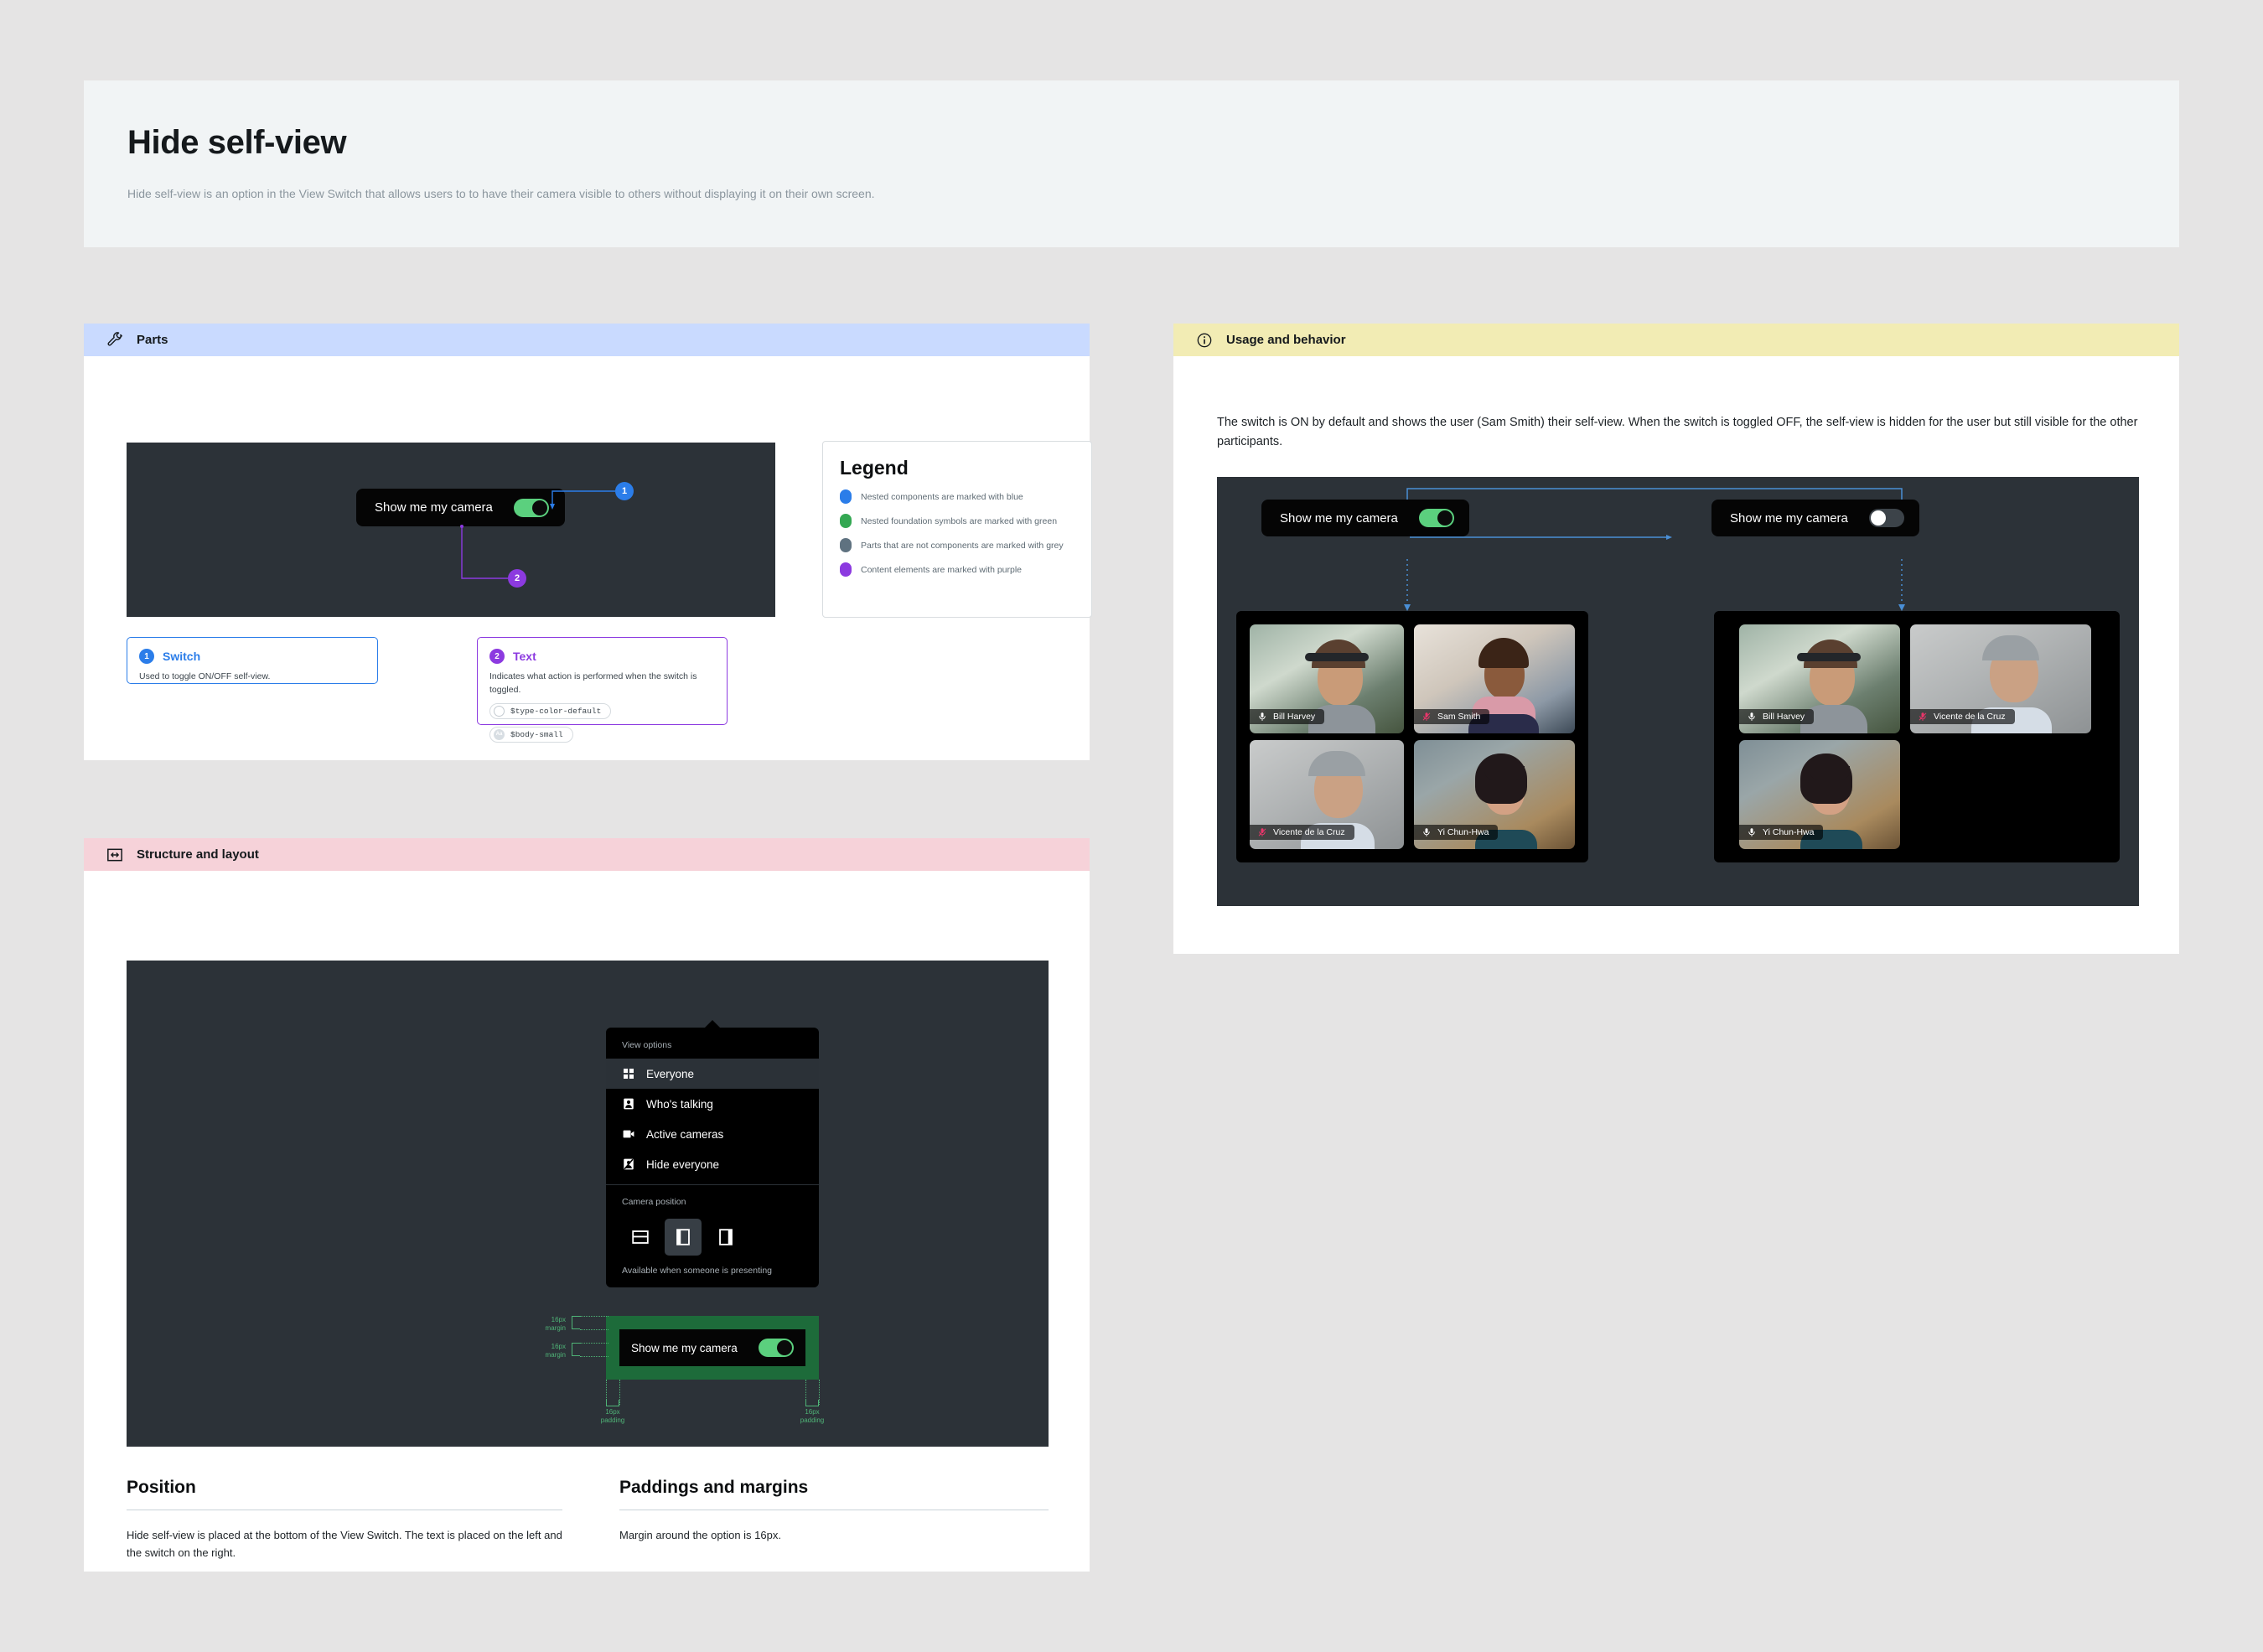 The height and width of the screenshot is (1652, 2263). I want to click on camera-position-options, so click(712, 1239).